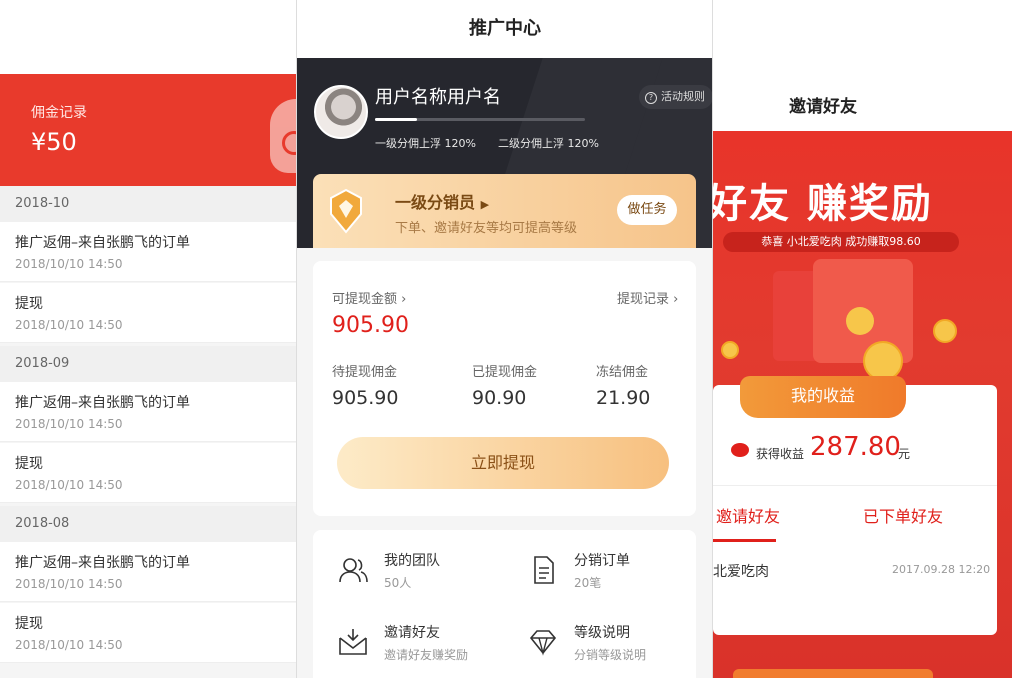  I want to click on diamond-icon, so click(543, 643).